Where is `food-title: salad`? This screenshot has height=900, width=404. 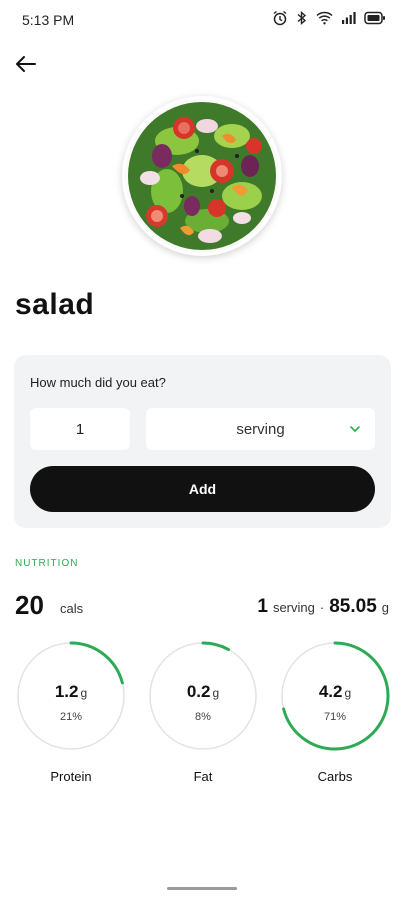 food-title: salad is located at coordinates (55, 304).